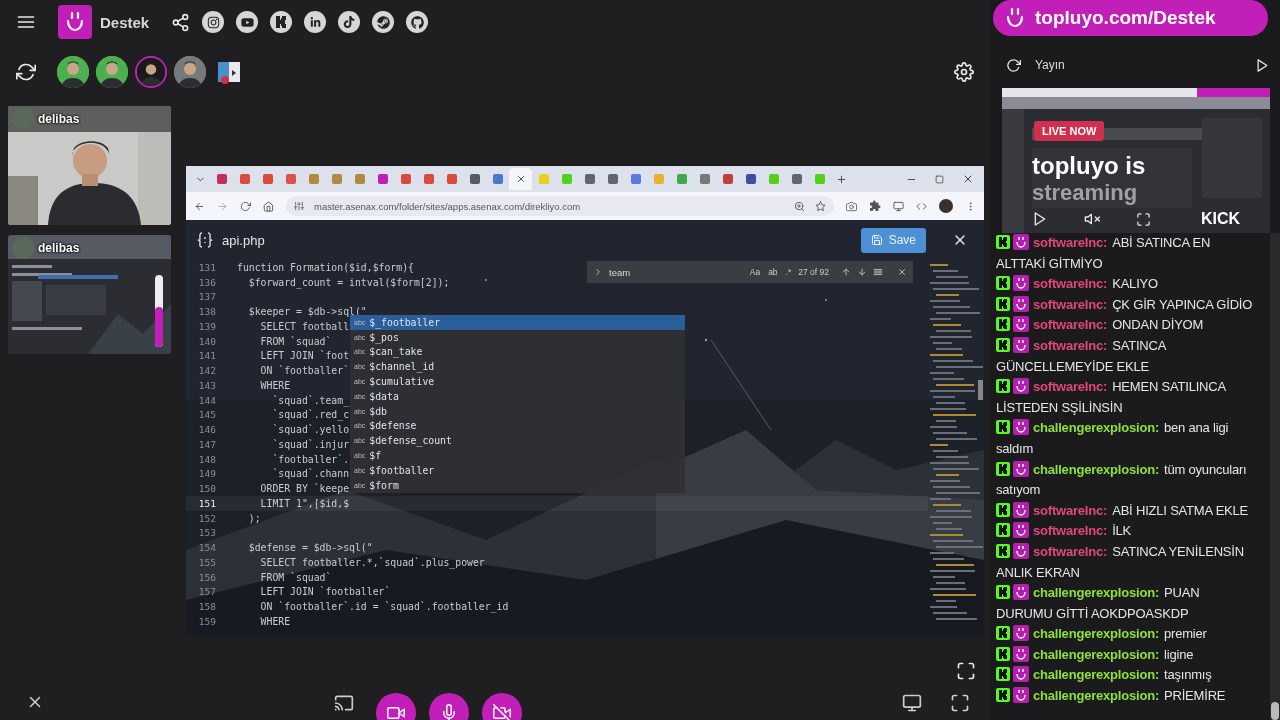  What do you see at coordinates (344, 703) in the screenshot?
I see `cast-button` at bounding box center [344, 703].